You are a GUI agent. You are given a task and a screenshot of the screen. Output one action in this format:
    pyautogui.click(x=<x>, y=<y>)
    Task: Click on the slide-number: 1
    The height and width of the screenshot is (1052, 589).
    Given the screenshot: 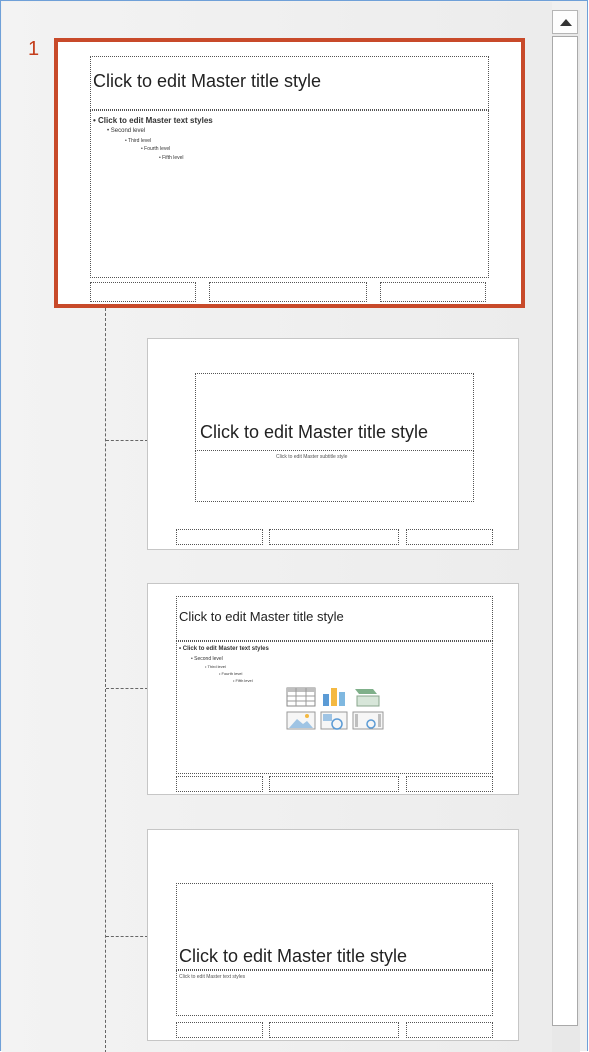 What is the action you would take?
    pyautogui.click(x=34, y=49)
    